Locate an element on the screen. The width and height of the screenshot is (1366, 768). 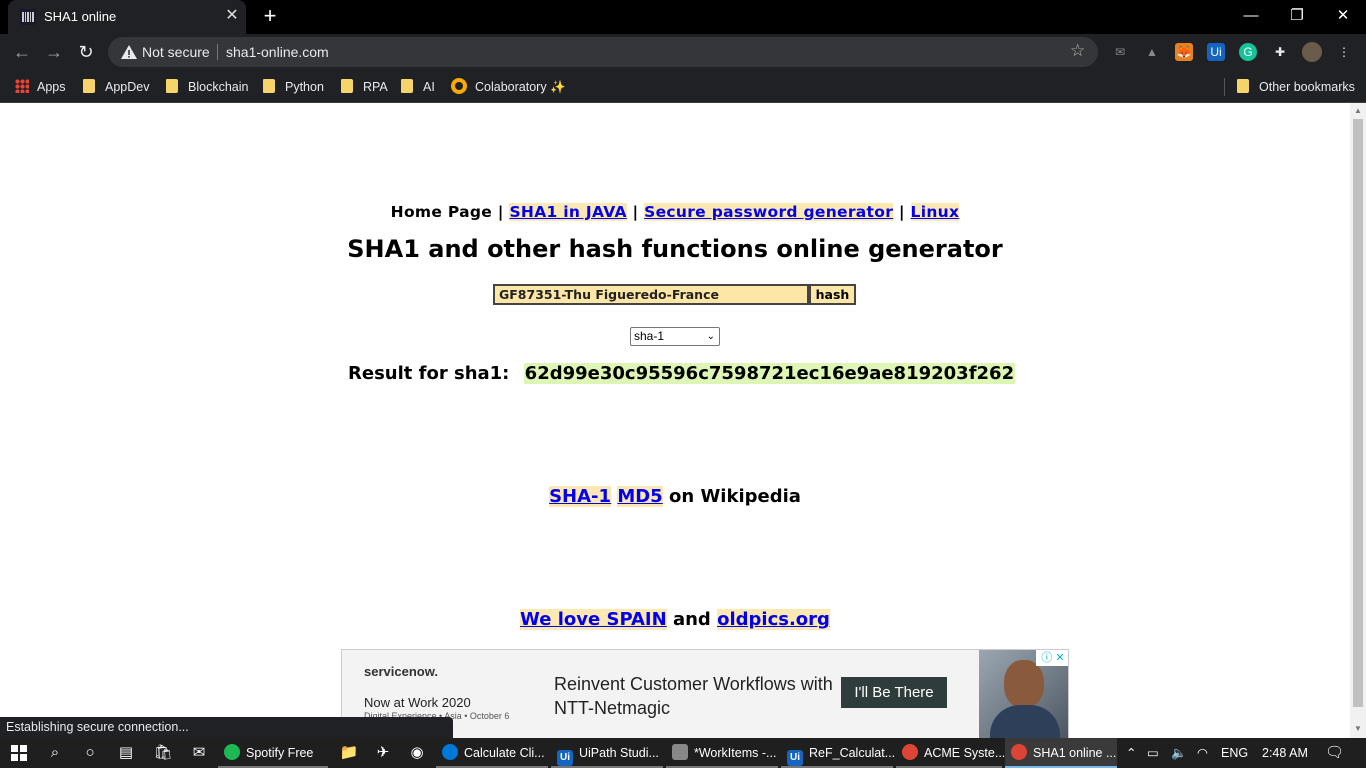
bookmark-other: Other bookmarks is located at coordinates (1296, 87).